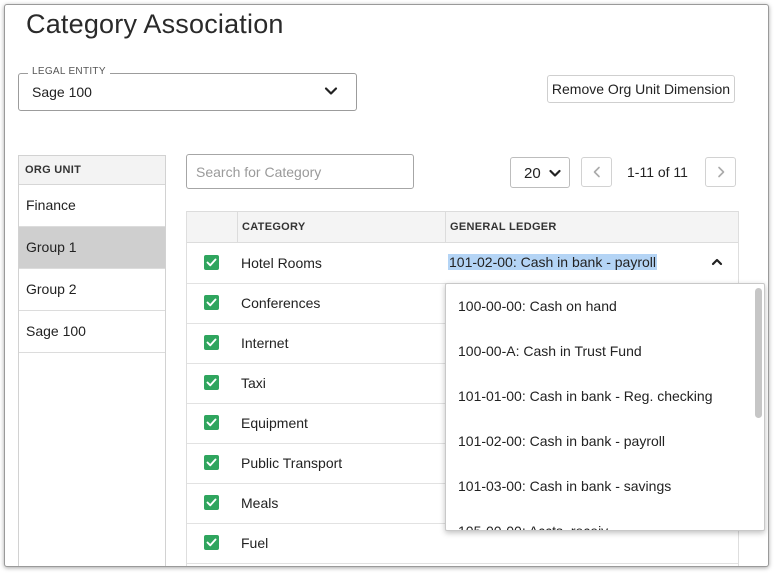 This screenshot has width=775, height=573. What do you see at coordinates (537, 306) in the screenshot?
I see `gl-option: 100-00-00: Cash on hand` at bounding box center [537, 306].